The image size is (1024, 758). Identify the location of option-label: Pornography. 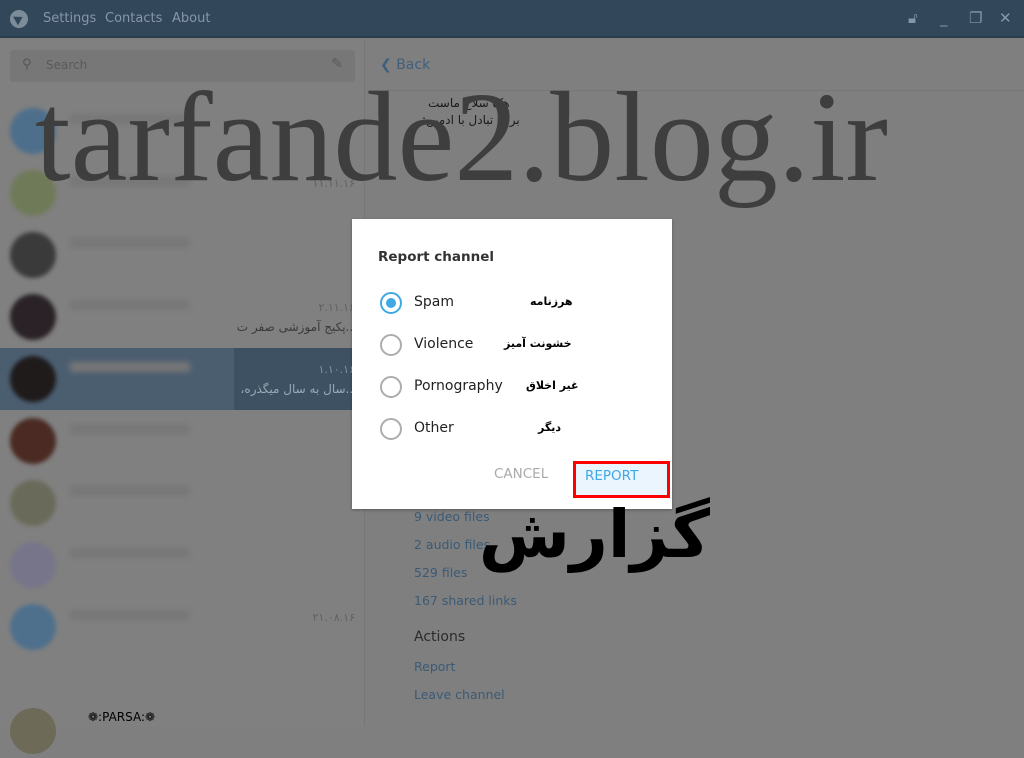
(458, 386).